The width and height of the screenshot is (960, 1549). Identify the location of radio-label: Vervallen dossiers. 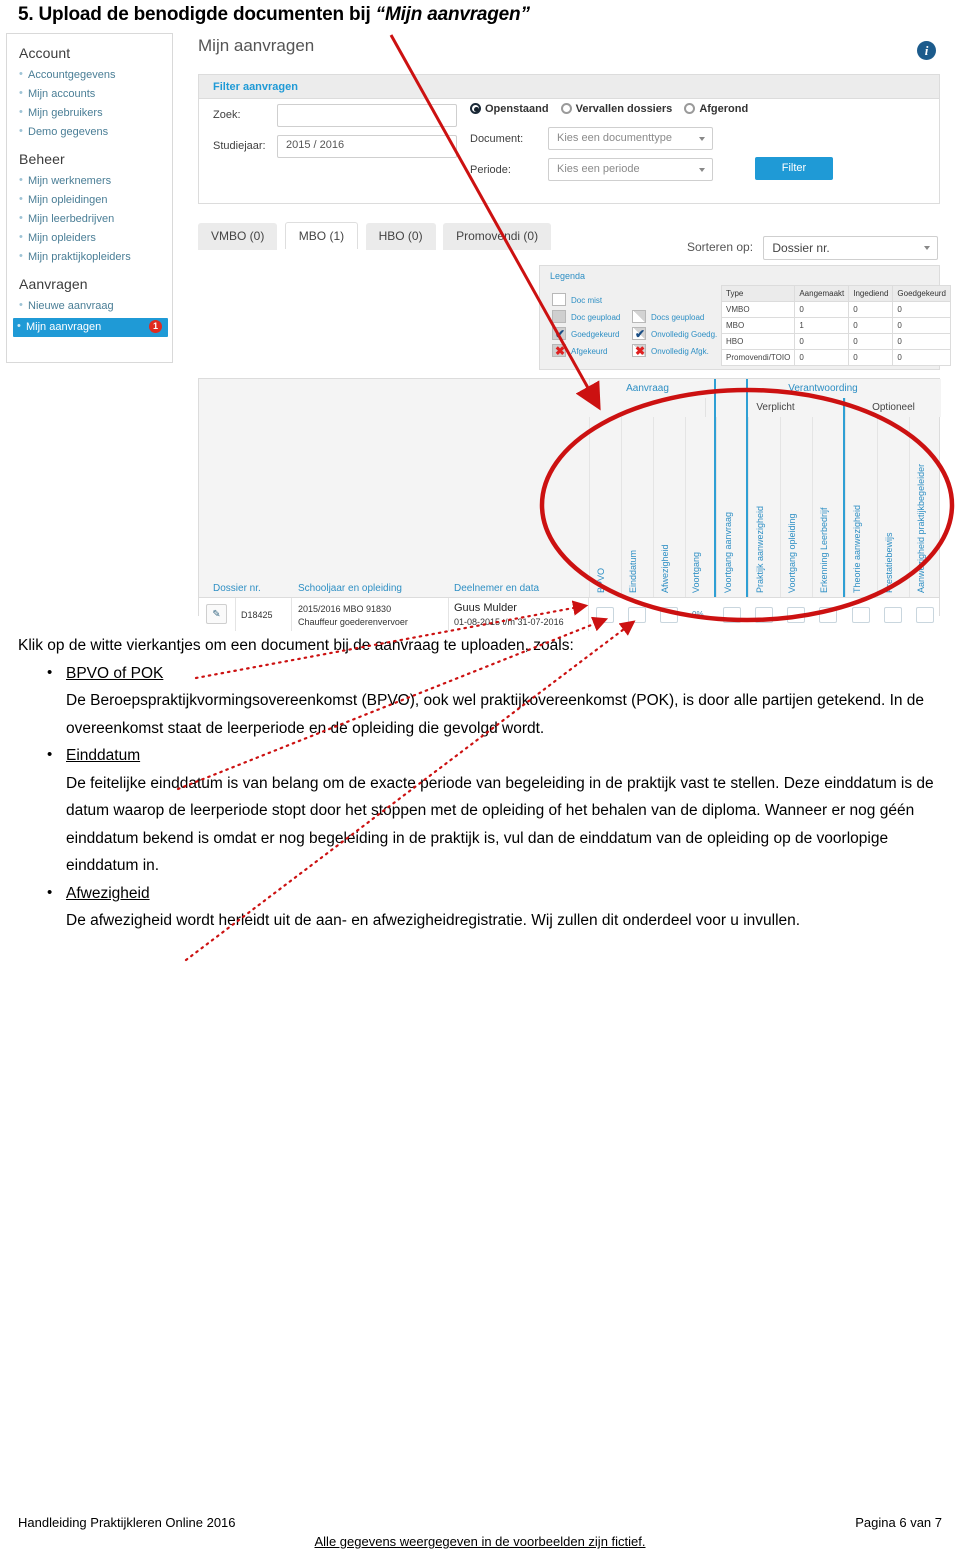
(624, 109).